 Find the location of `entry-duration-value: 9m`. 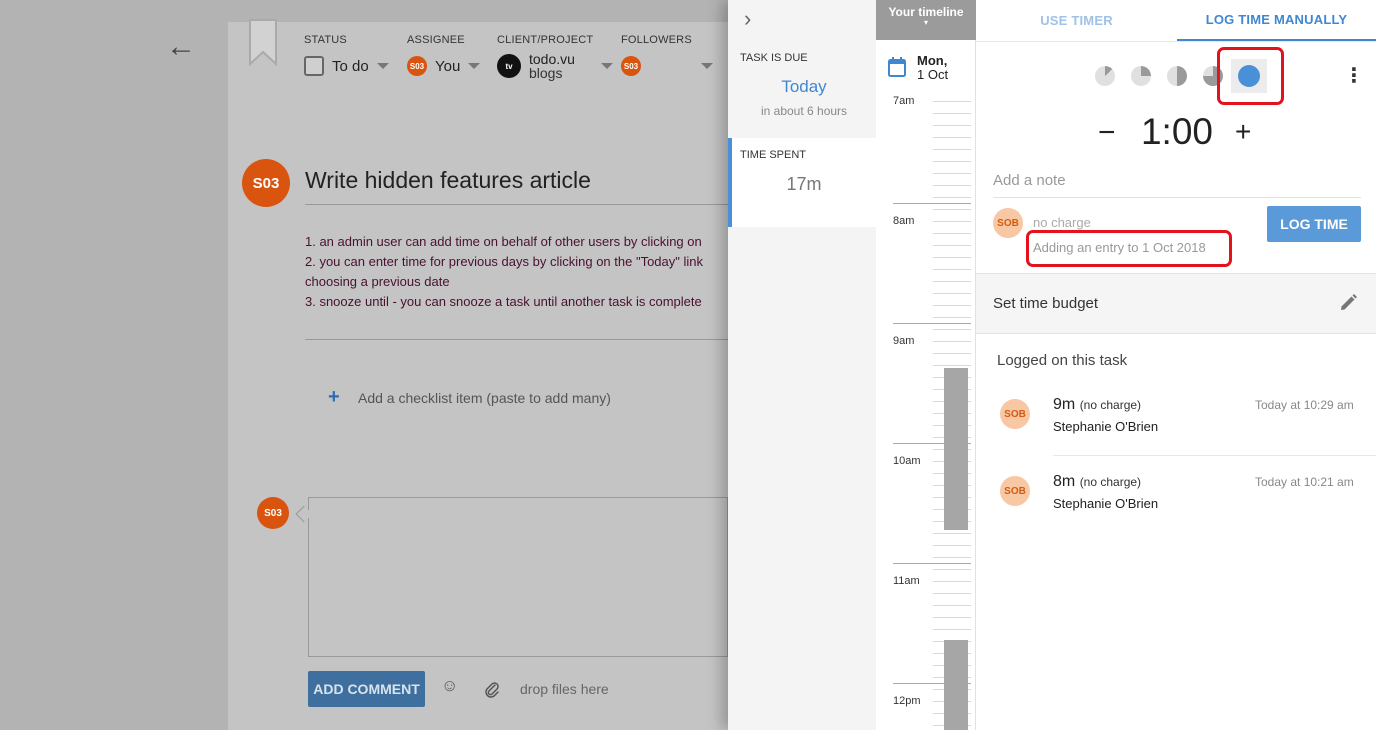

entry-duration-value: 9m is located at coordinates (1064, 404).